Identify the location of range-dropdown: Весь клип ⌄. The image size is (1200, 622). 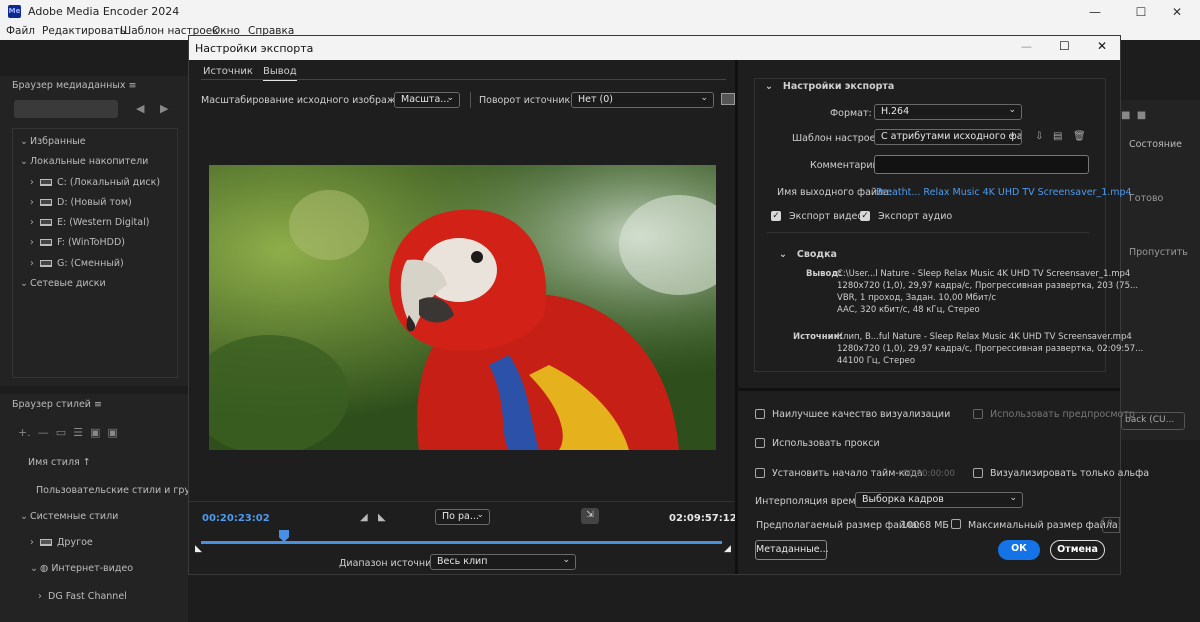
(503, 562).